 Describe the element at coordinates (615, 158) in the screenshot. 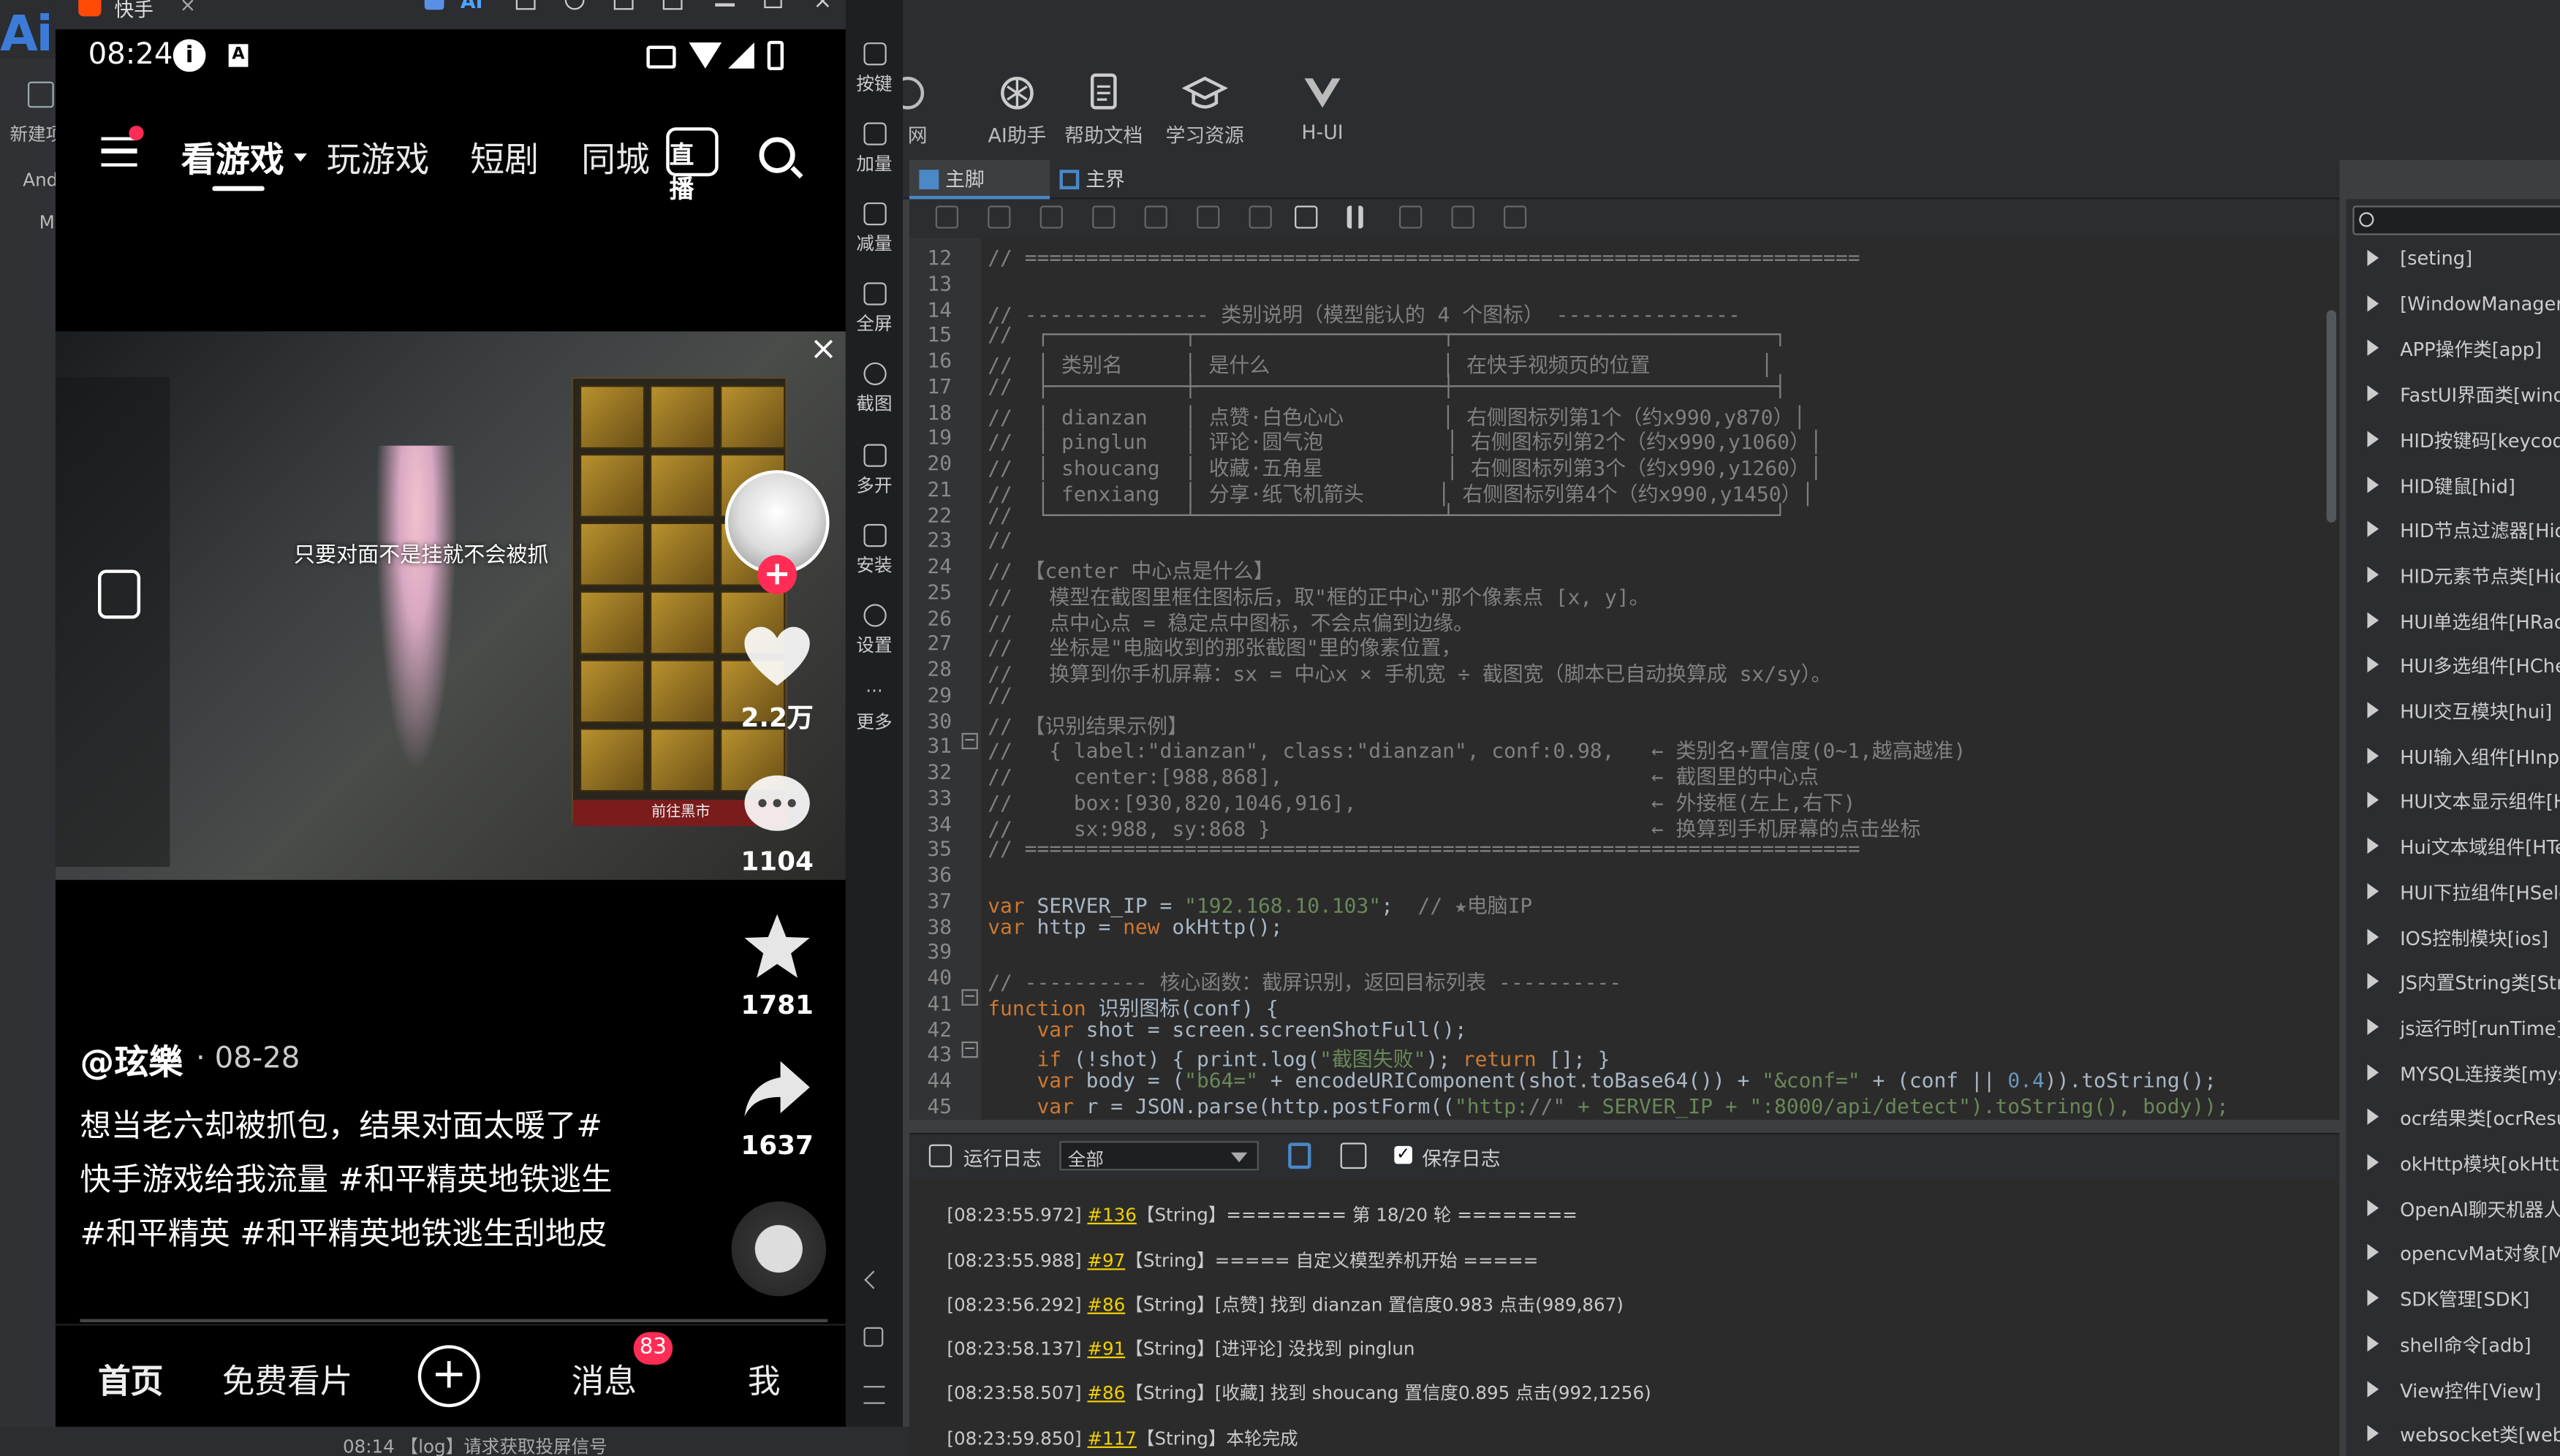

I see `tab-same-city: 同城` at that location.